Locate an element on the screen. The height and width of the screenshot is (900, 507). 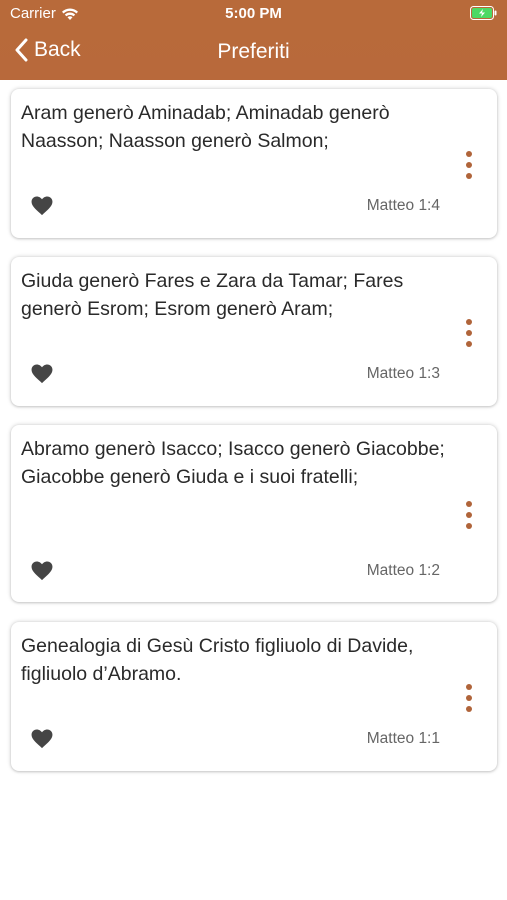
battery-icon is located at coordinates (483, 13).